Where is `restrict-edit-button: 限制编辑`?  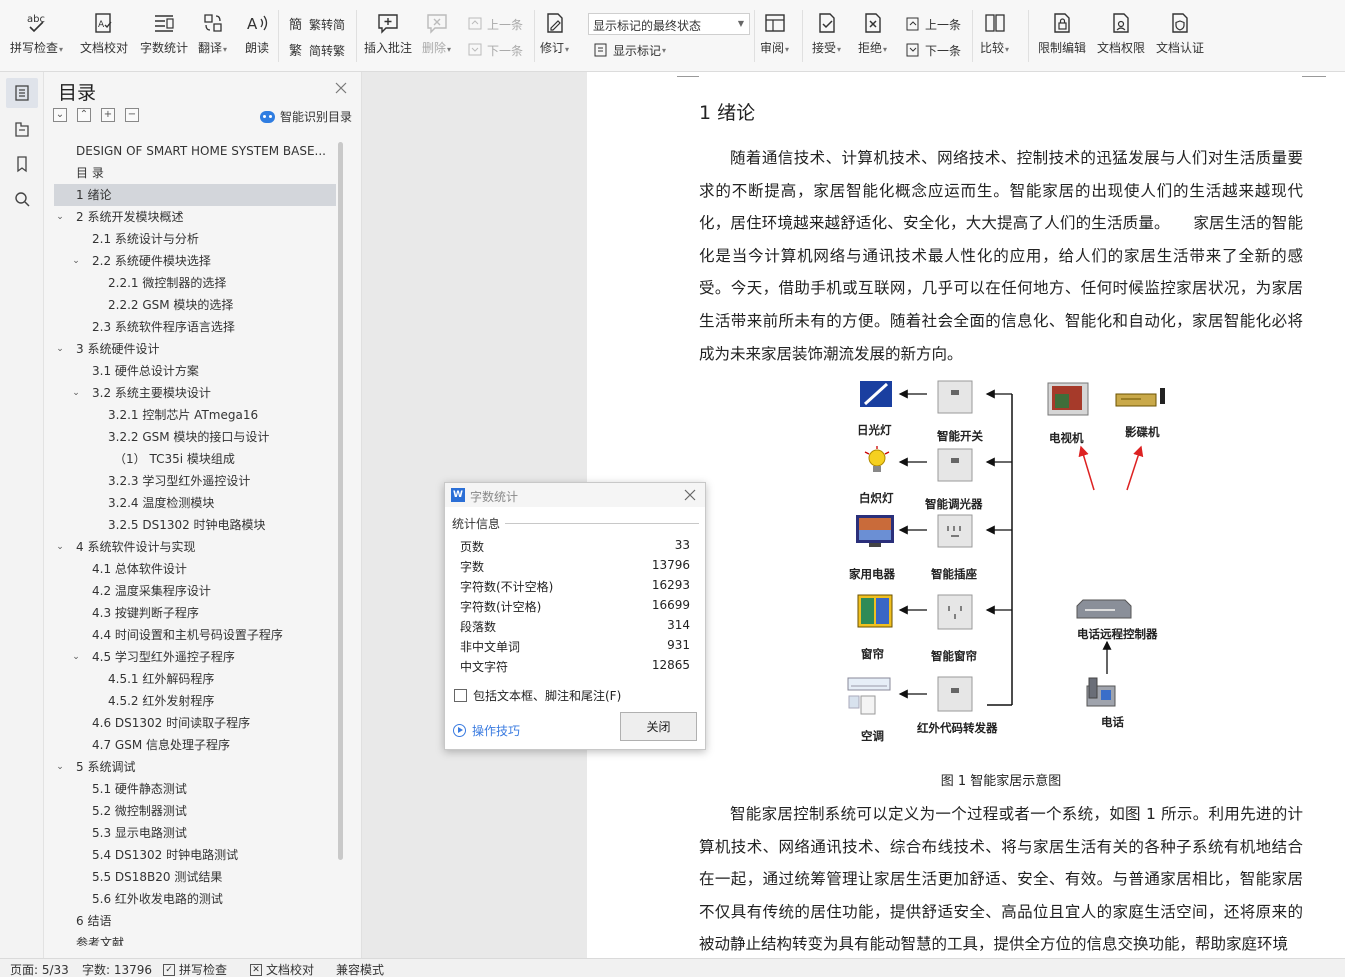 restrict-edit-button: 限制编辑 is located at coordinates (1062, 36).